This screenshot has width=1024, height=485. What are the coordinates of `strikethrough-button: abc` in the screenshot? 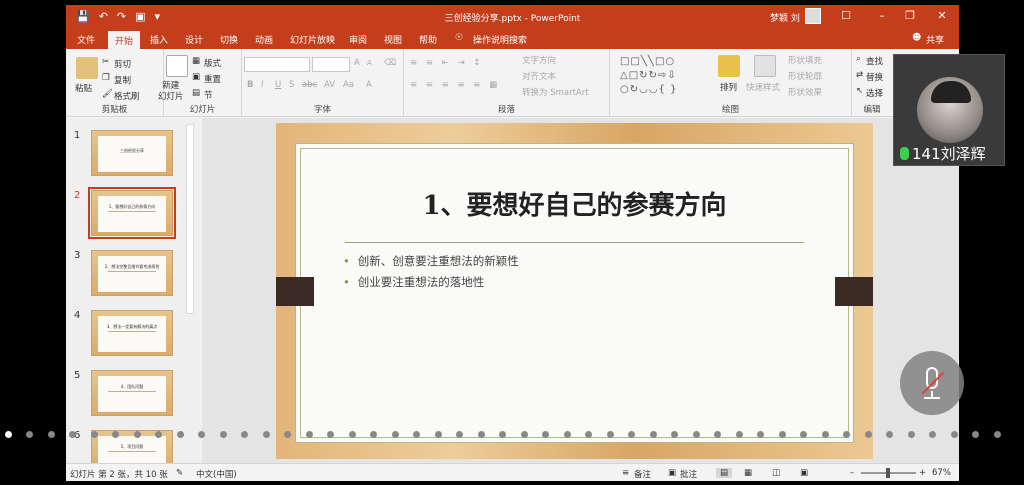 It's located at (309, 85).